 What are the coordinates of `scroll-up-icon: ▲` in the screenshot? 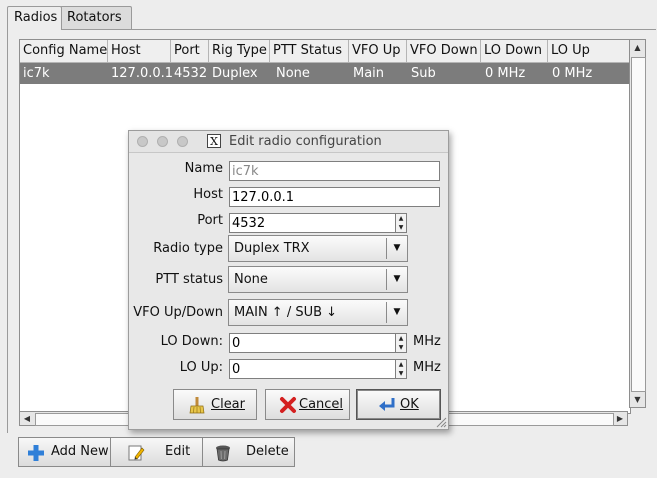 It's located at (637, 47).